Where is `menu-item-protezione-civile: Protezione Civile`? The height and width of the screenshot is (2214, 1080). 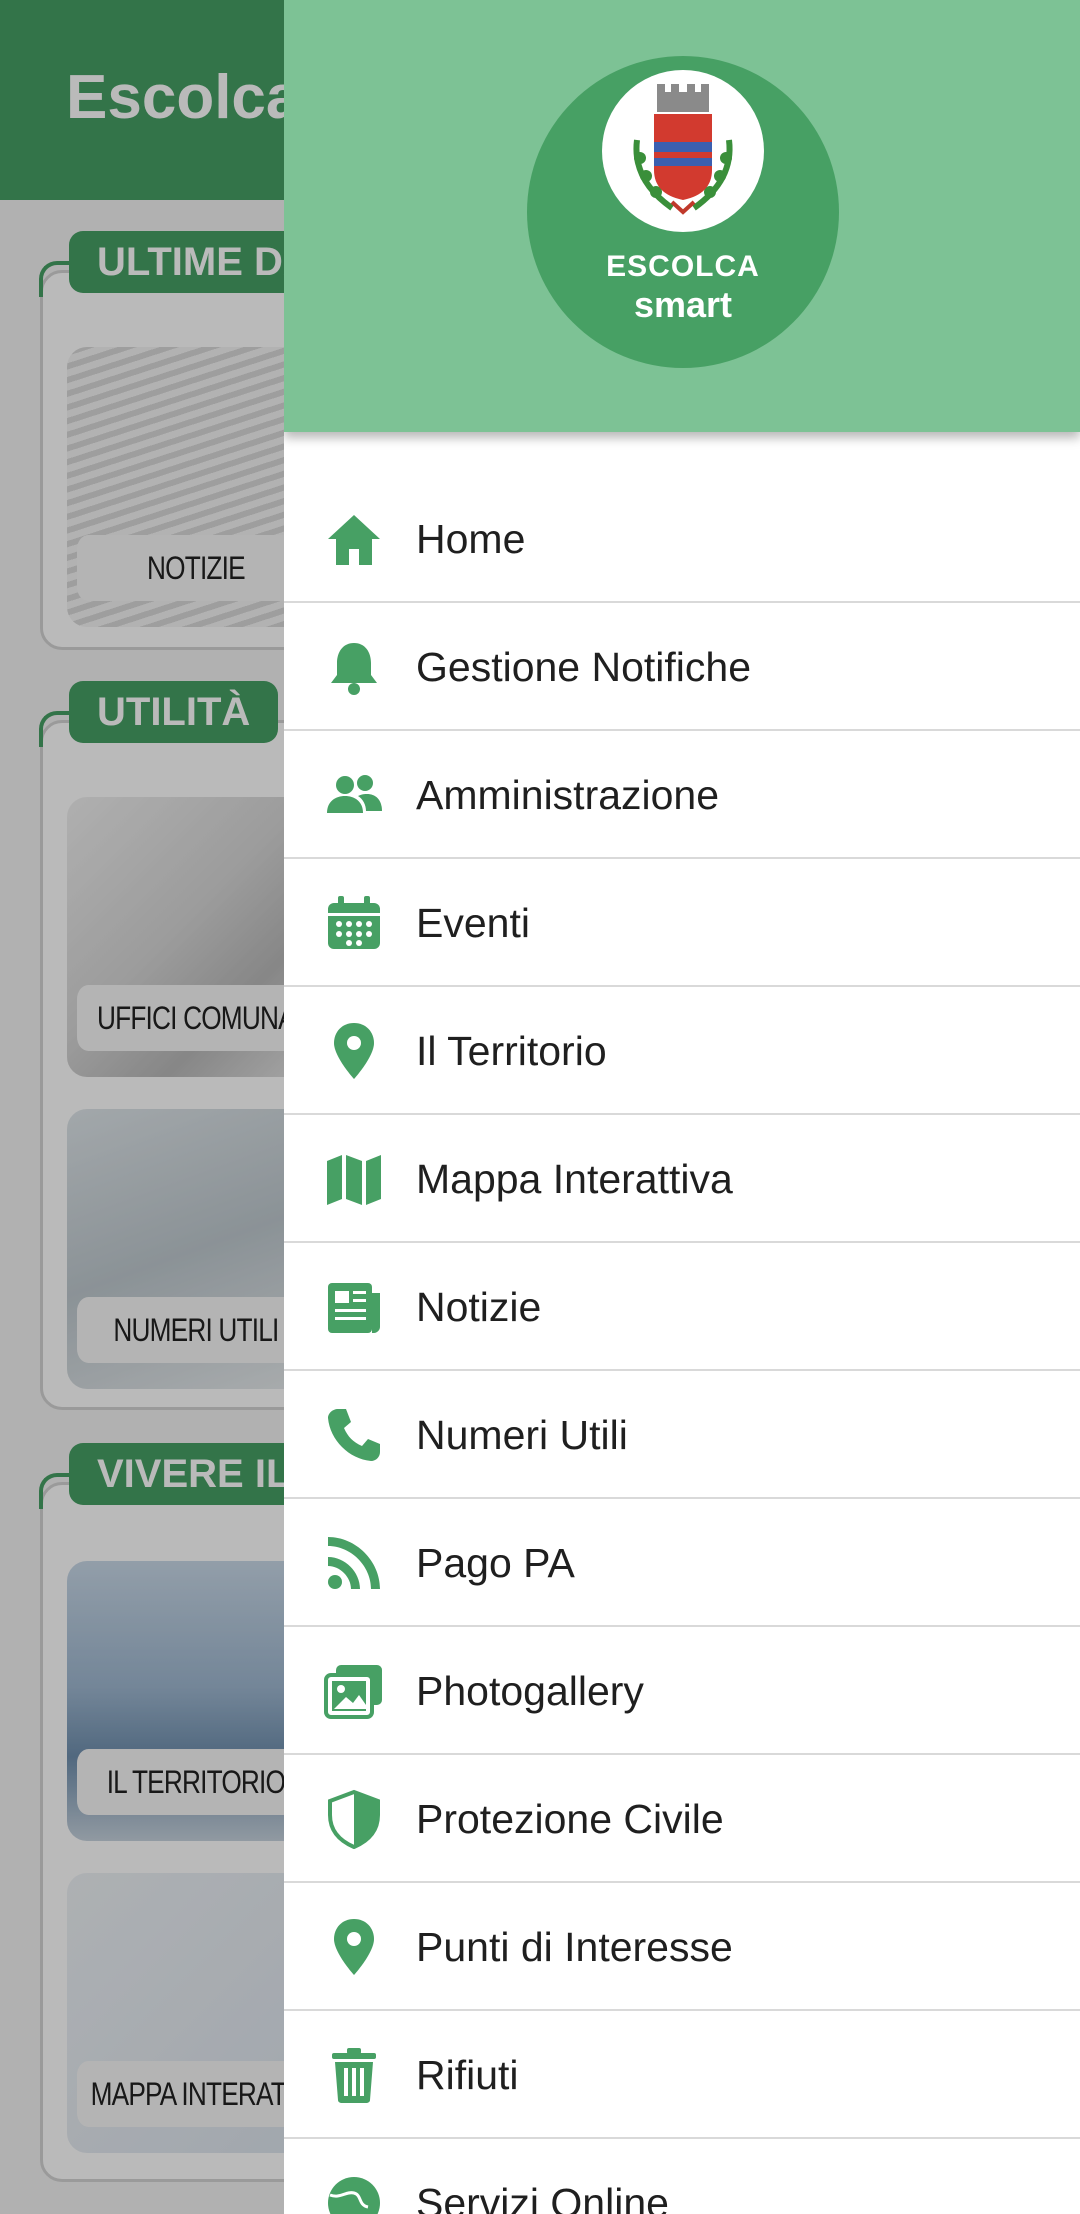
menu-item-protezione-civile: Protezione Civile is located at coordinates (682, 1819).